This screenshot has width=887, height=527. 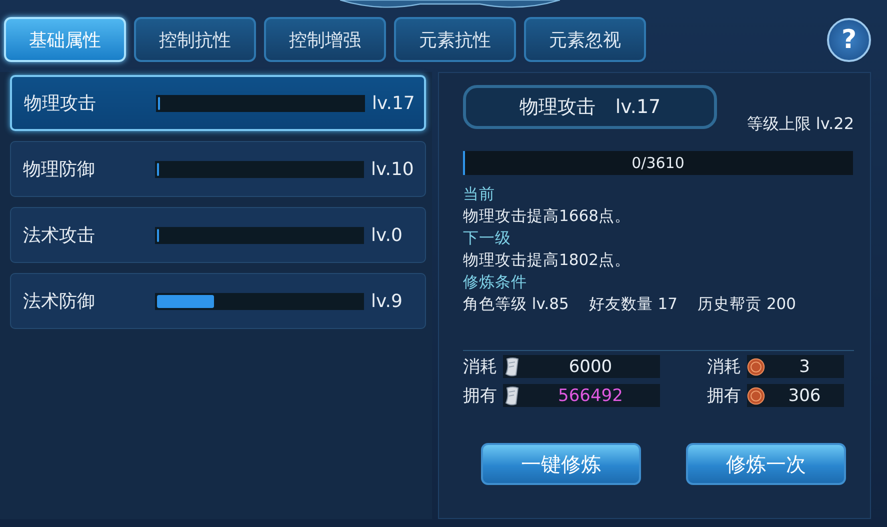 I want to click on tab: 控制增强, so click(x=325, y=39).